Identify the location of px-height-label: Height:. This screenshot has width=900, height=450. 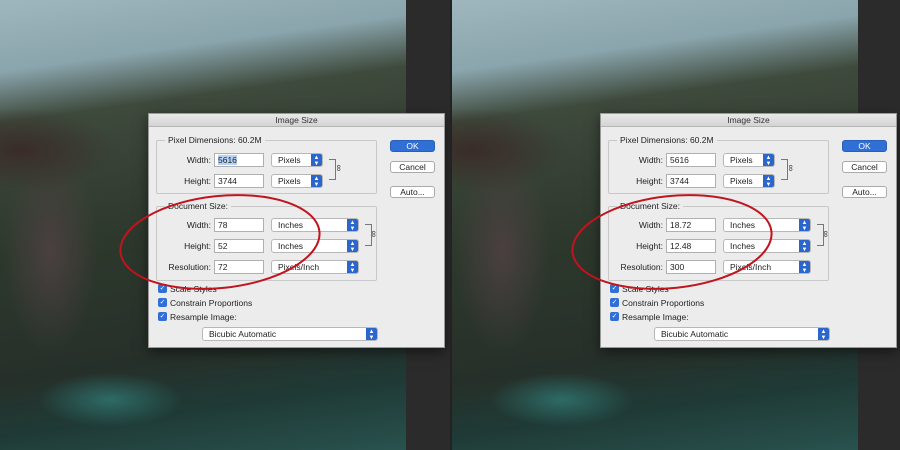
(197, 181).